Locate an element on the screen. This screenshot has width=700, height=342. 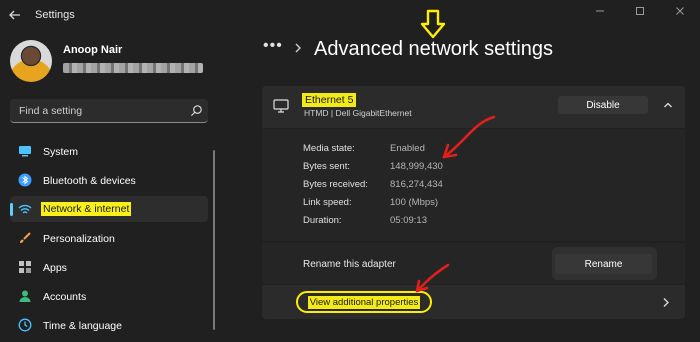
title-bar: Settings is located at coordinates (350, 15).